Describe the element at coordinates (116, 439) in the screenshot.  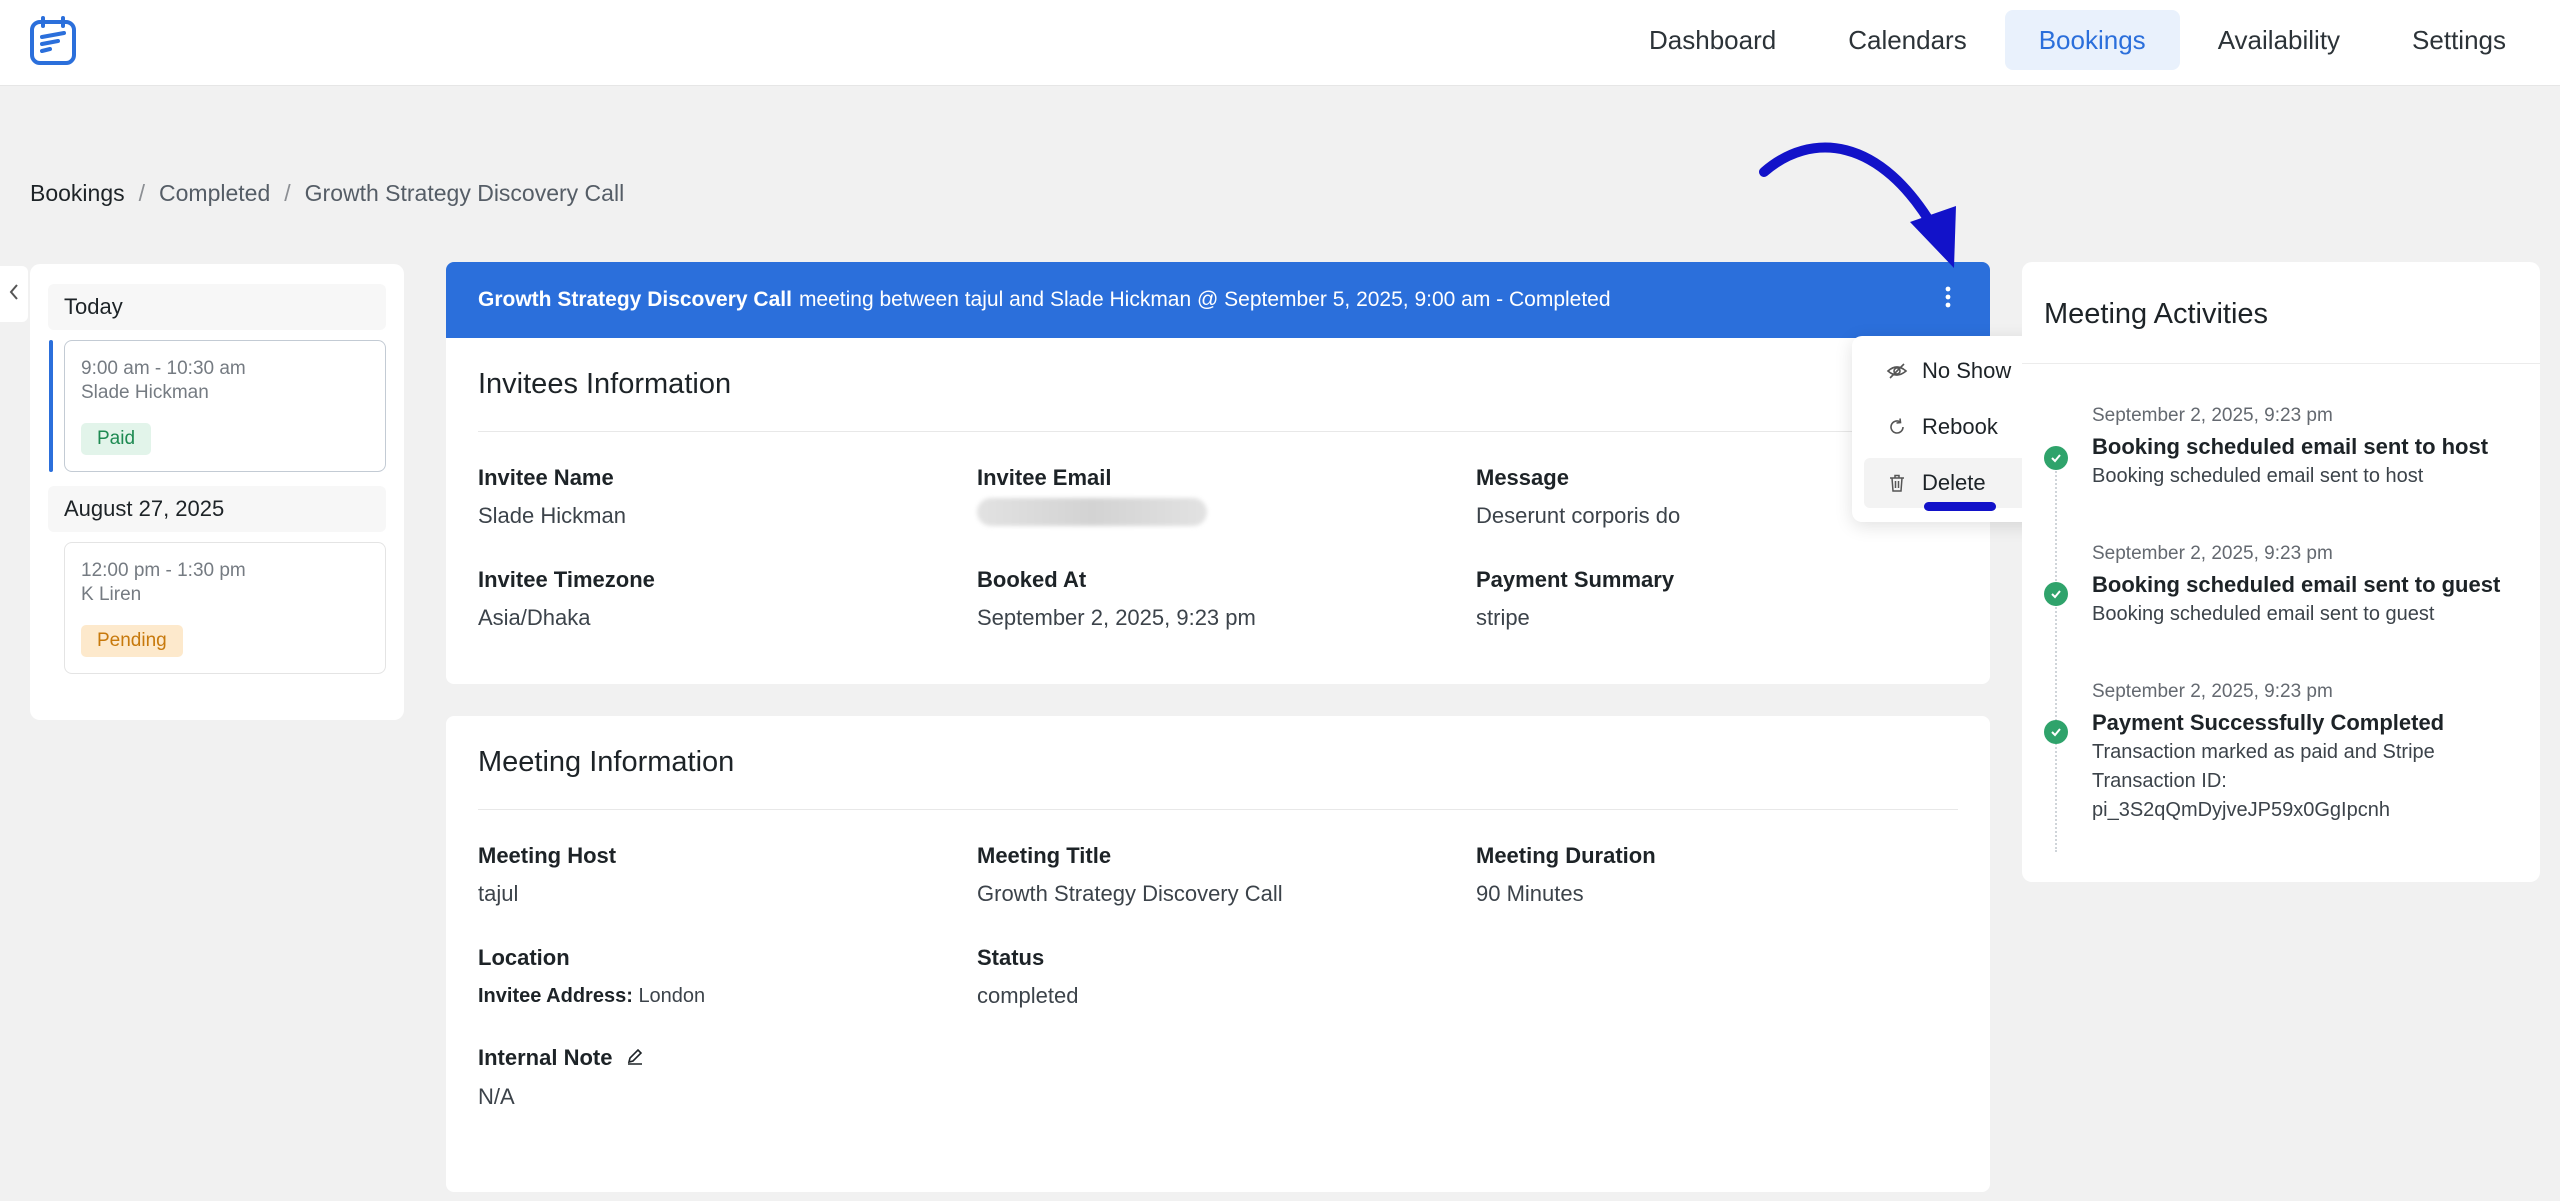
I see `status-badge: Paid` at that location.